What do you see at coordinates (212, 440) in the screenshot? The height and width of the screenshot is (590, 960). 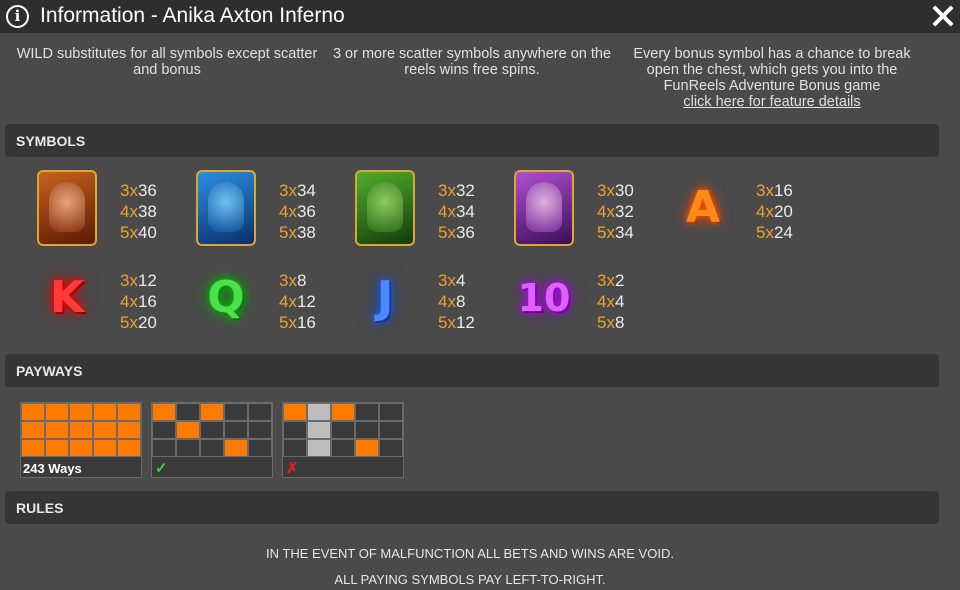 I see `valid-way-example: ✓` at bounding box center [212, 440].